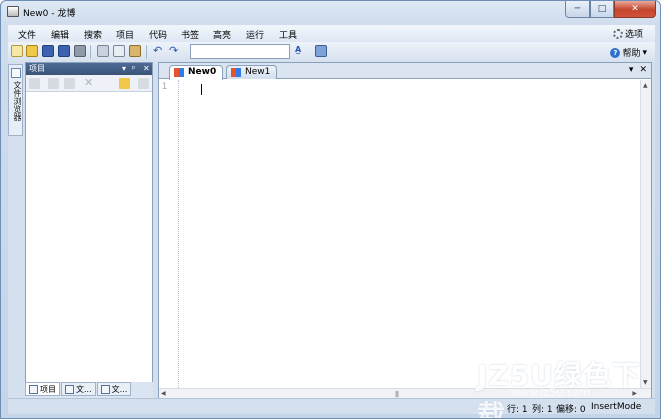  I want to click on project-toolbar: ✕, so click(89, 83).